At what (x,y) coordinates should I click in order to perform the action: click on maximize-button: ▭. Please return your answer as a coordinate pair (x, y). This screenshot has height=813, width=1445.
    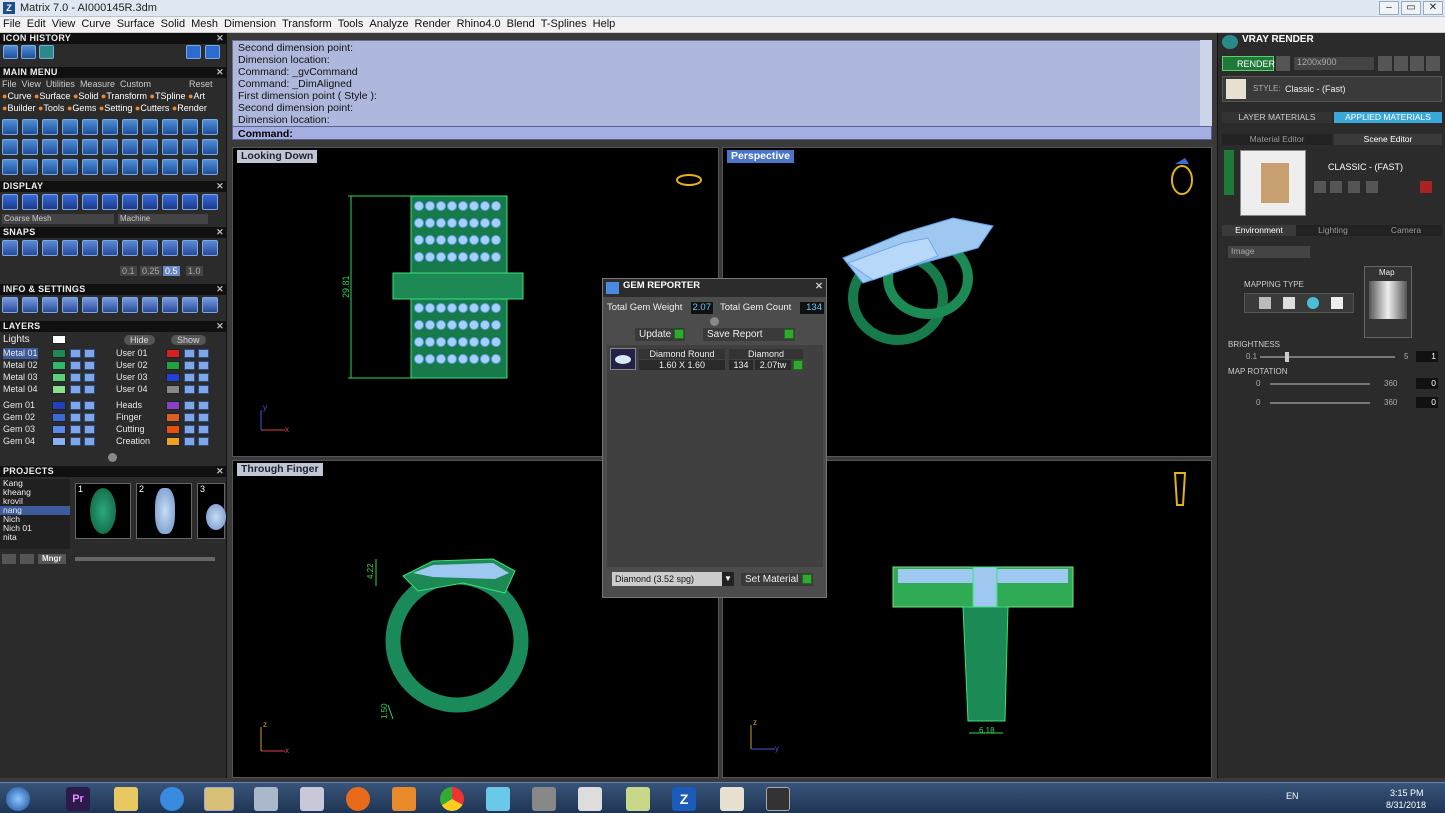
    Looking at the image, I should click on (1411, 8).